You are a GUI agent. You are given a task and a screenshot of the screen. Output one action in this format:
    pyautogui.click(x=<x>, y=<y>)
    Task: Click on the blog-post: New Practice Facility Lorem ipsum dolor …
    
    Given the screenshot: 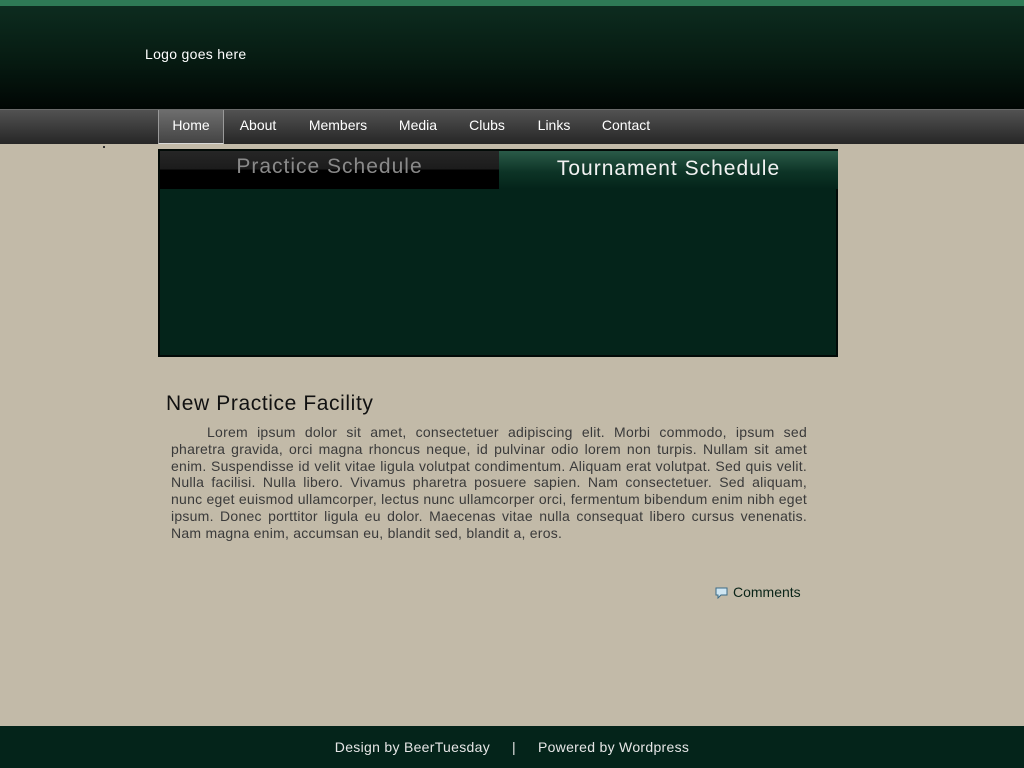 What is the action you would take?
    pyautogui.click(x=491, y=467)
    